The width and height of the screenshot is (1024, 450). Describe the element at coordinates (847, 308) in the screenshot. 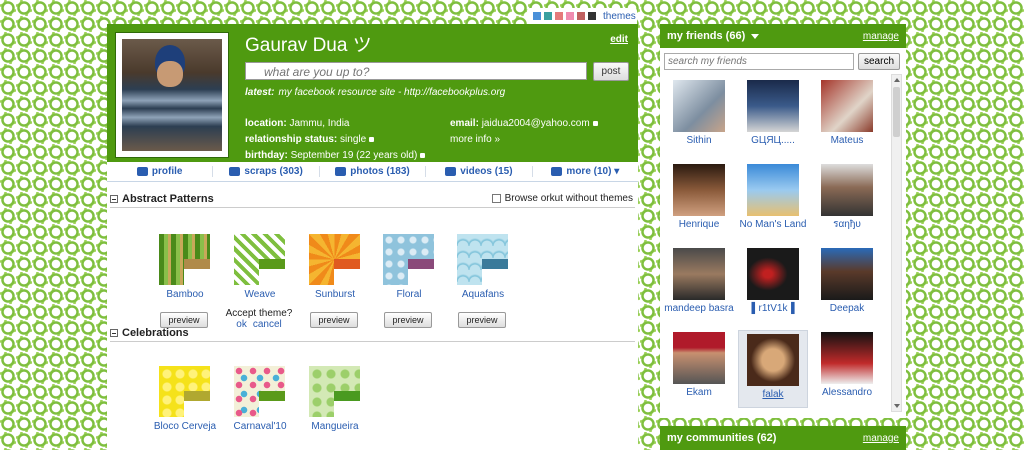

I see `friend-name: Deepak` at that location.